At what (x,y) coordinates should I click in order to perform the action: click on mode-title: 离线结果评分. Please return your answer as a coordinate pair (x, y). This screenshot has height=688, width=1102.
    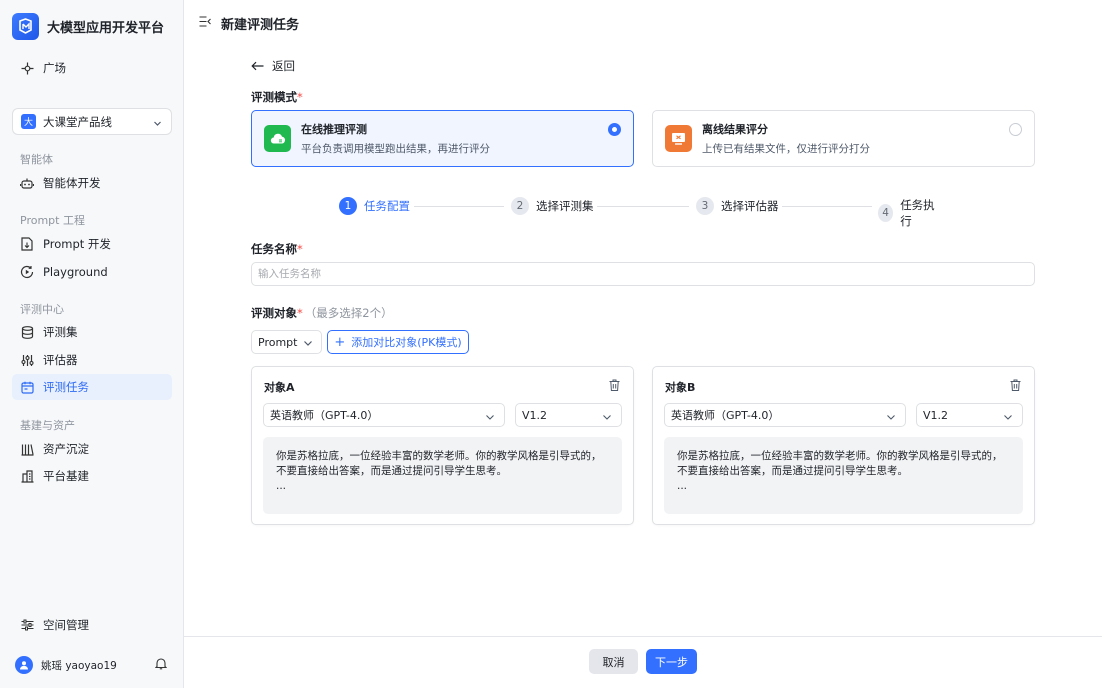
    Looking at the image, I should click on (735, 129).